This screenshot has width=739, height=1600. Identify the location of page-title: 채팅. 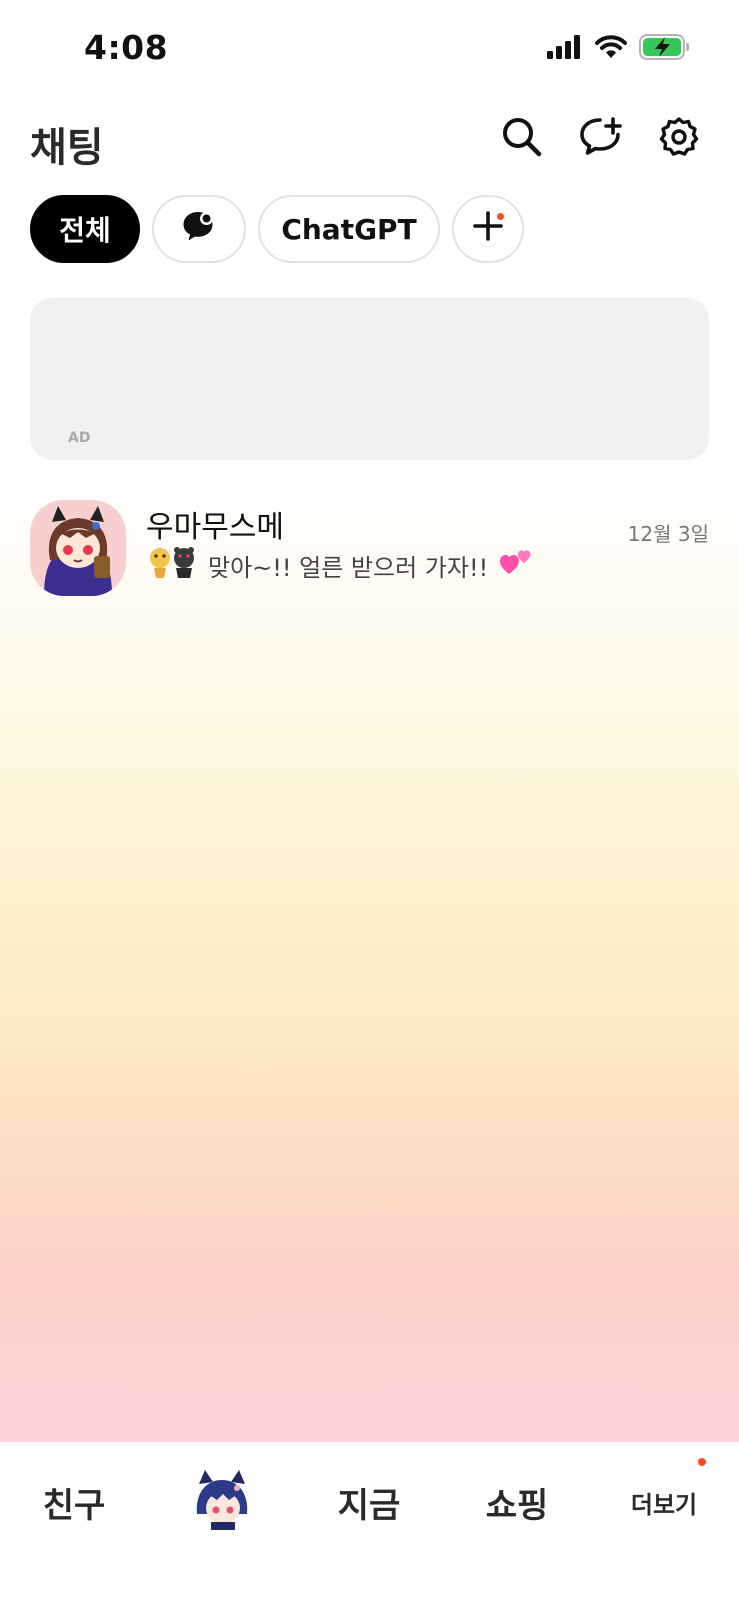
(67, 148).